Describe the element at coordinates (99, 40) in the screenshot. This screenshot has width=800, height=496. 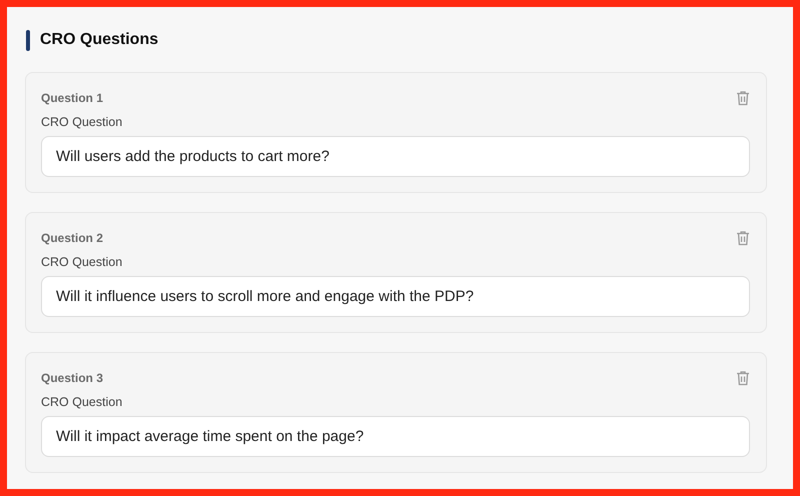
I see `section-title: CRO Questions` at that location.